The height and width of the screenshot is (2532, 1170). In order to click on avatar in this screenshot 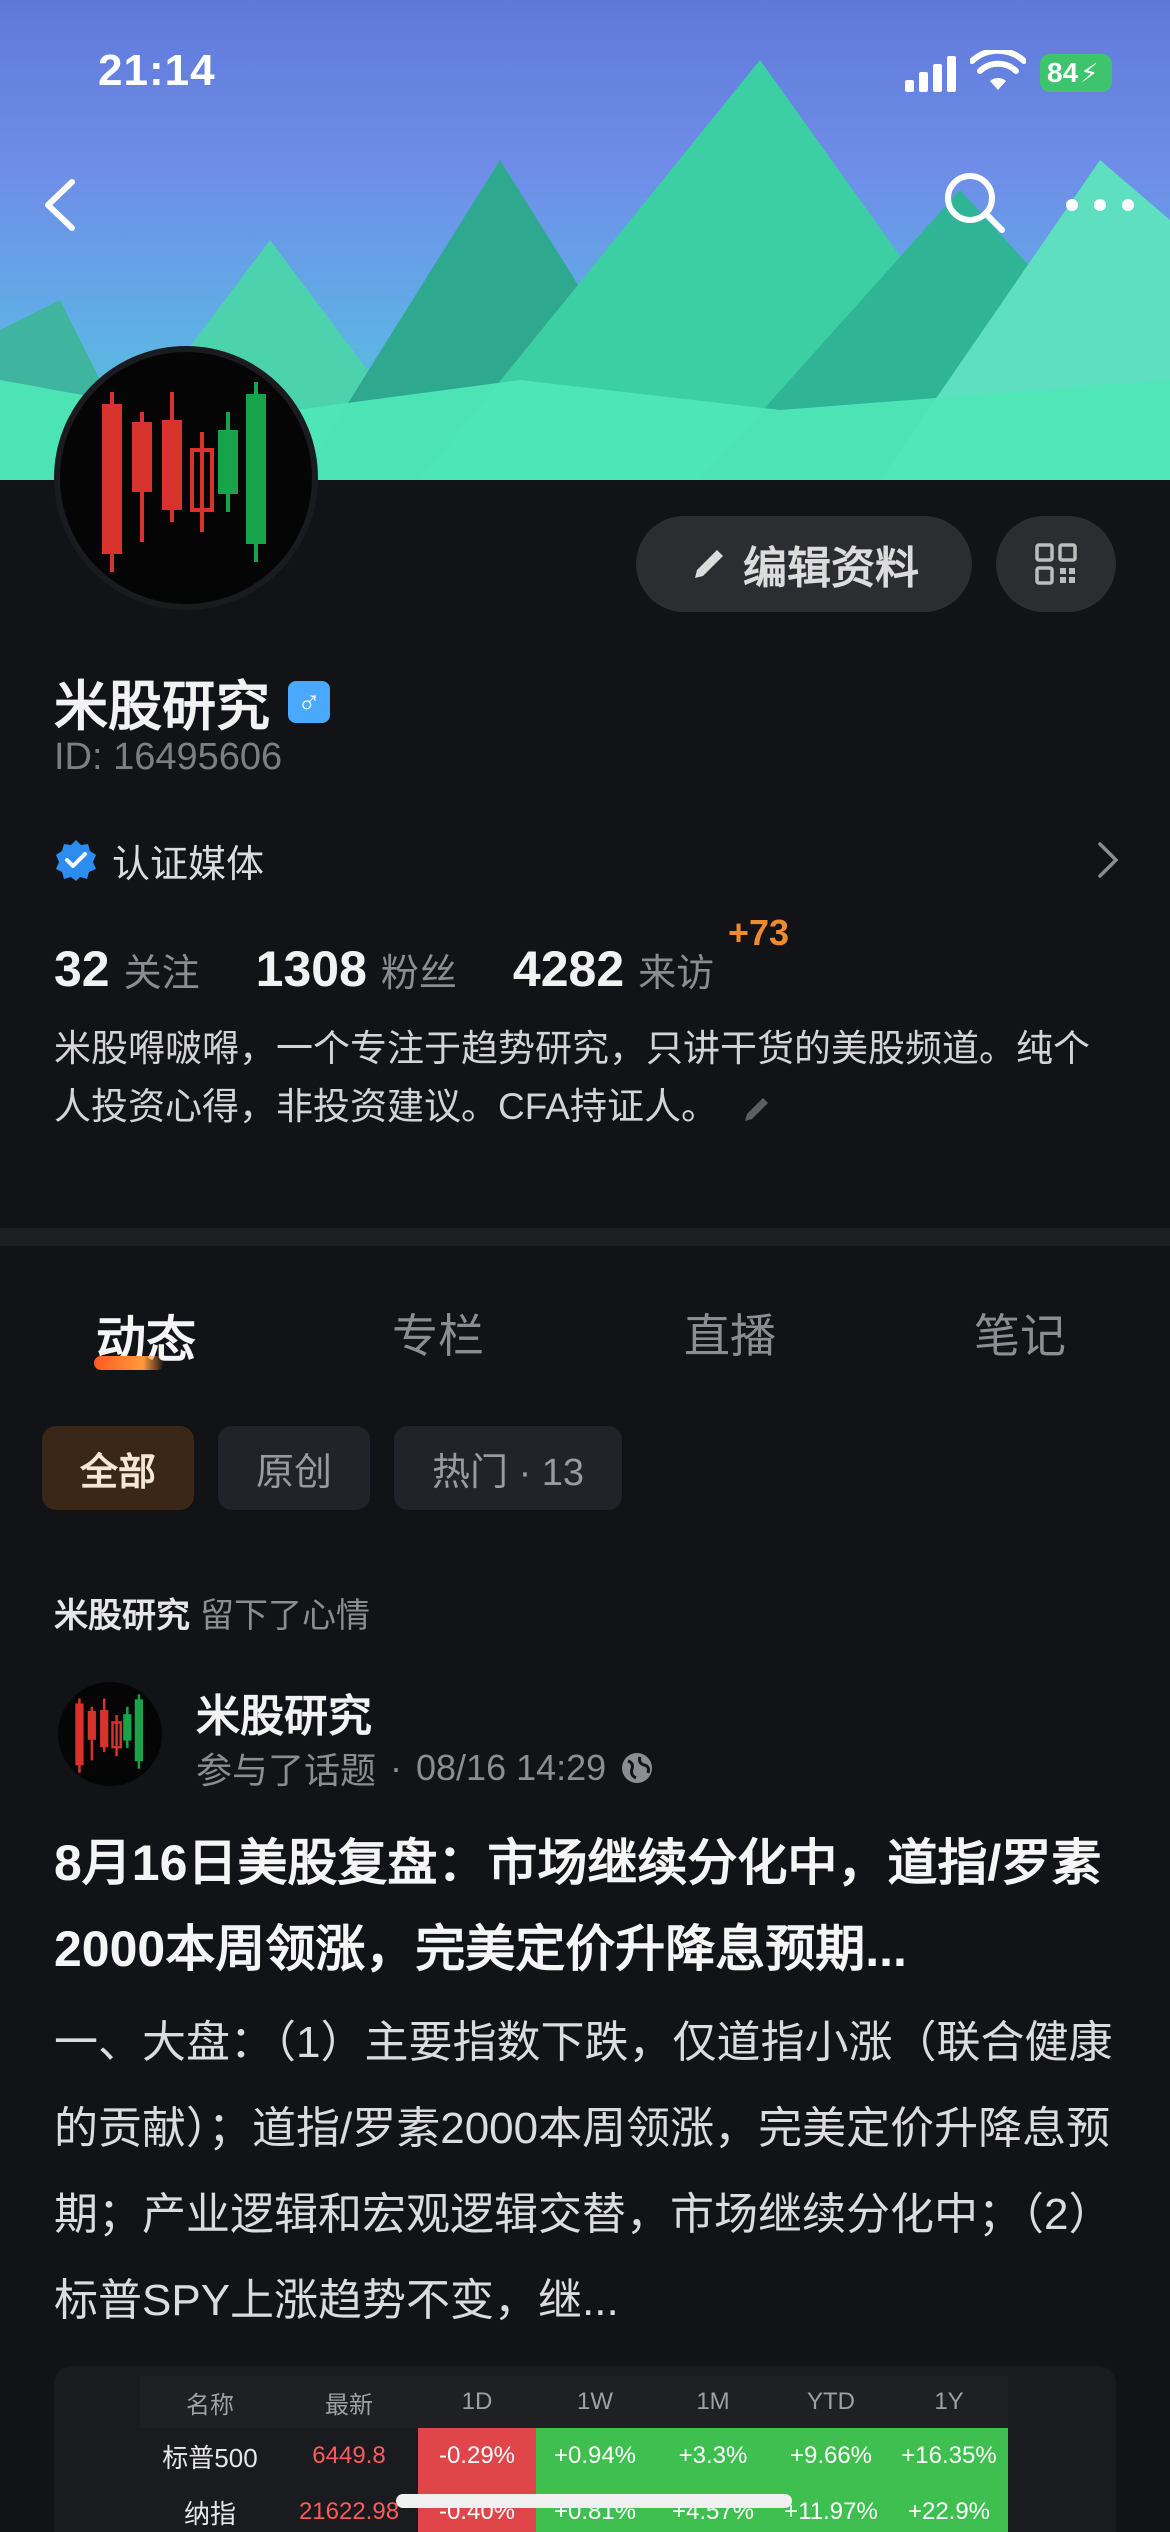, I will do `click(186, 478)`.